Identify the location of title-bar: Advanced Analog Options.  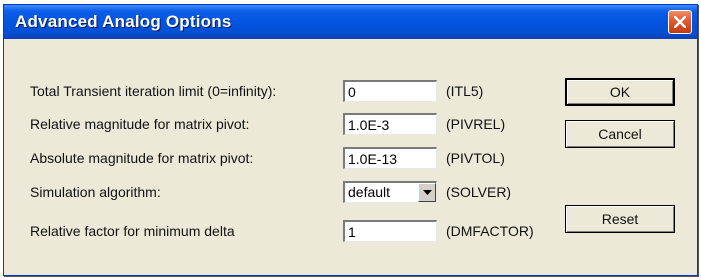
(350, 22).